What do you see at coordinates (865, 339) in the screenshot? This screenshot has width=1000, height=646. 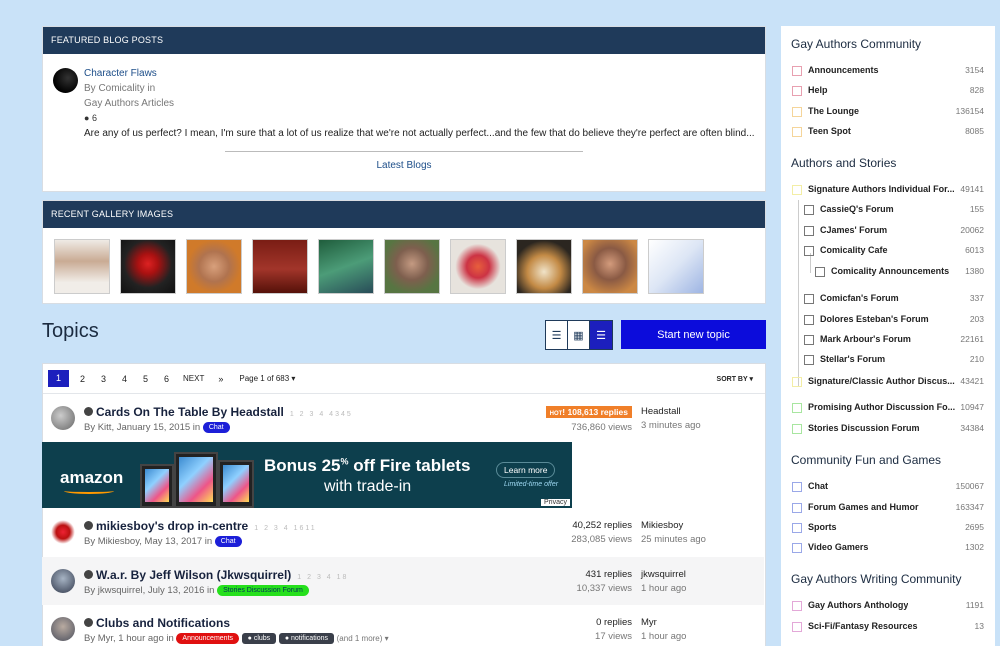 I see `sidebar-forum-label: Mark Arbour's Forum` at bounding box center [865, 339].